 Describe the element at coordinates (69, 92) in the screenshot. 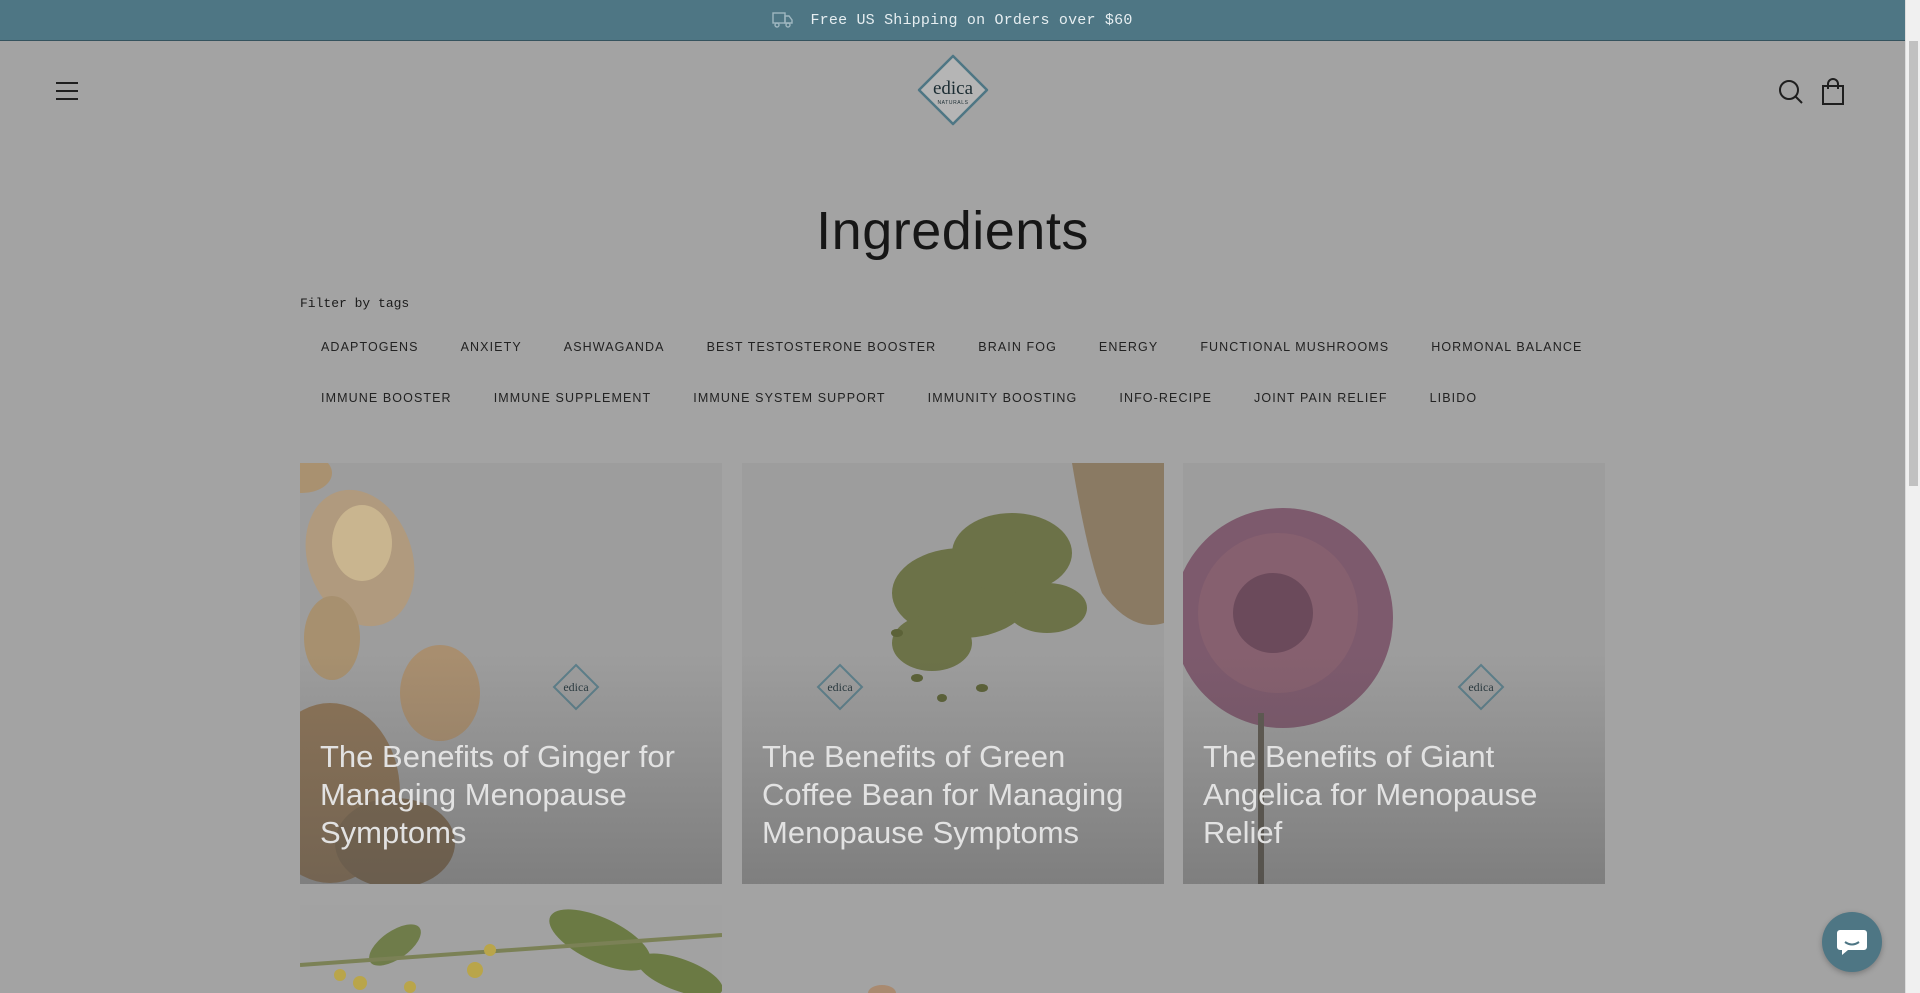

I see `hamburger-menu-icon` at that location.